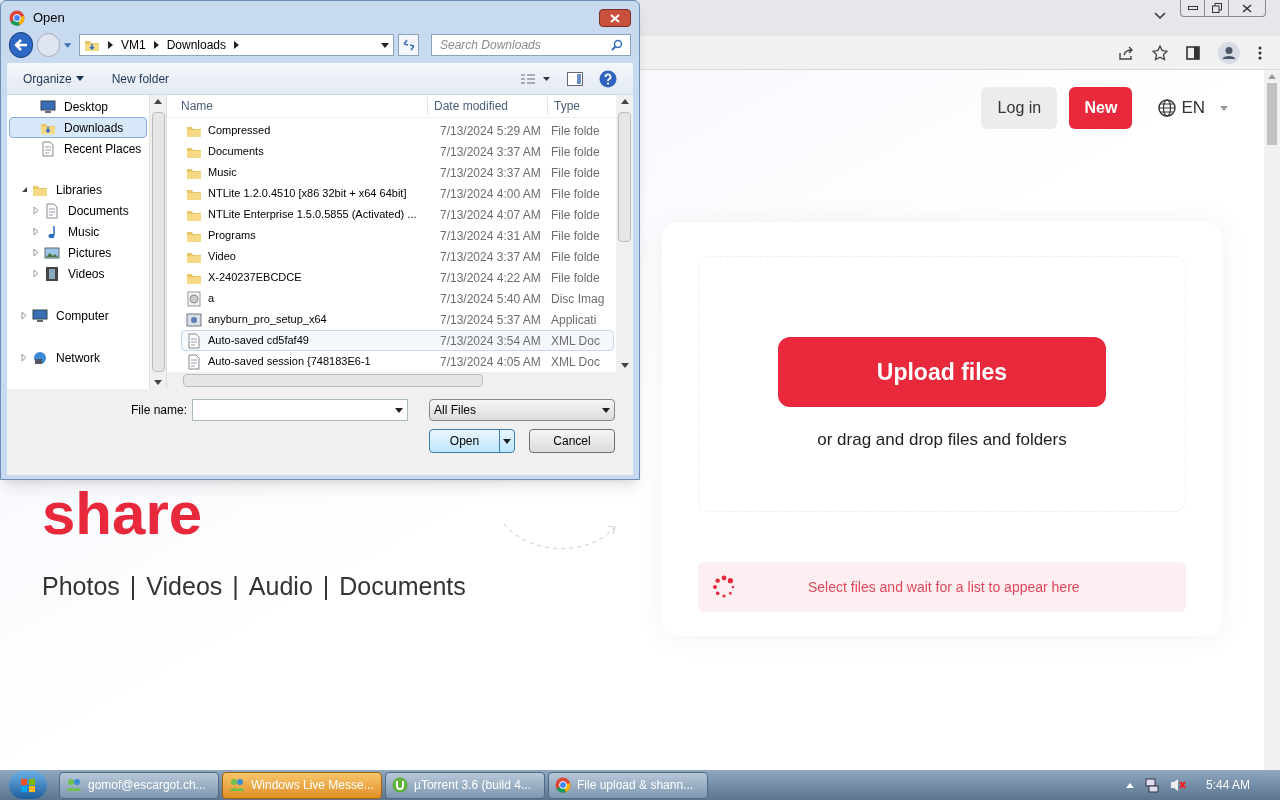 This screenshot has height=800, width=1280. What do you see at coordinates (300, 410) in the screenshot?
I see `file-name-field` at bounding box center [300, 410].